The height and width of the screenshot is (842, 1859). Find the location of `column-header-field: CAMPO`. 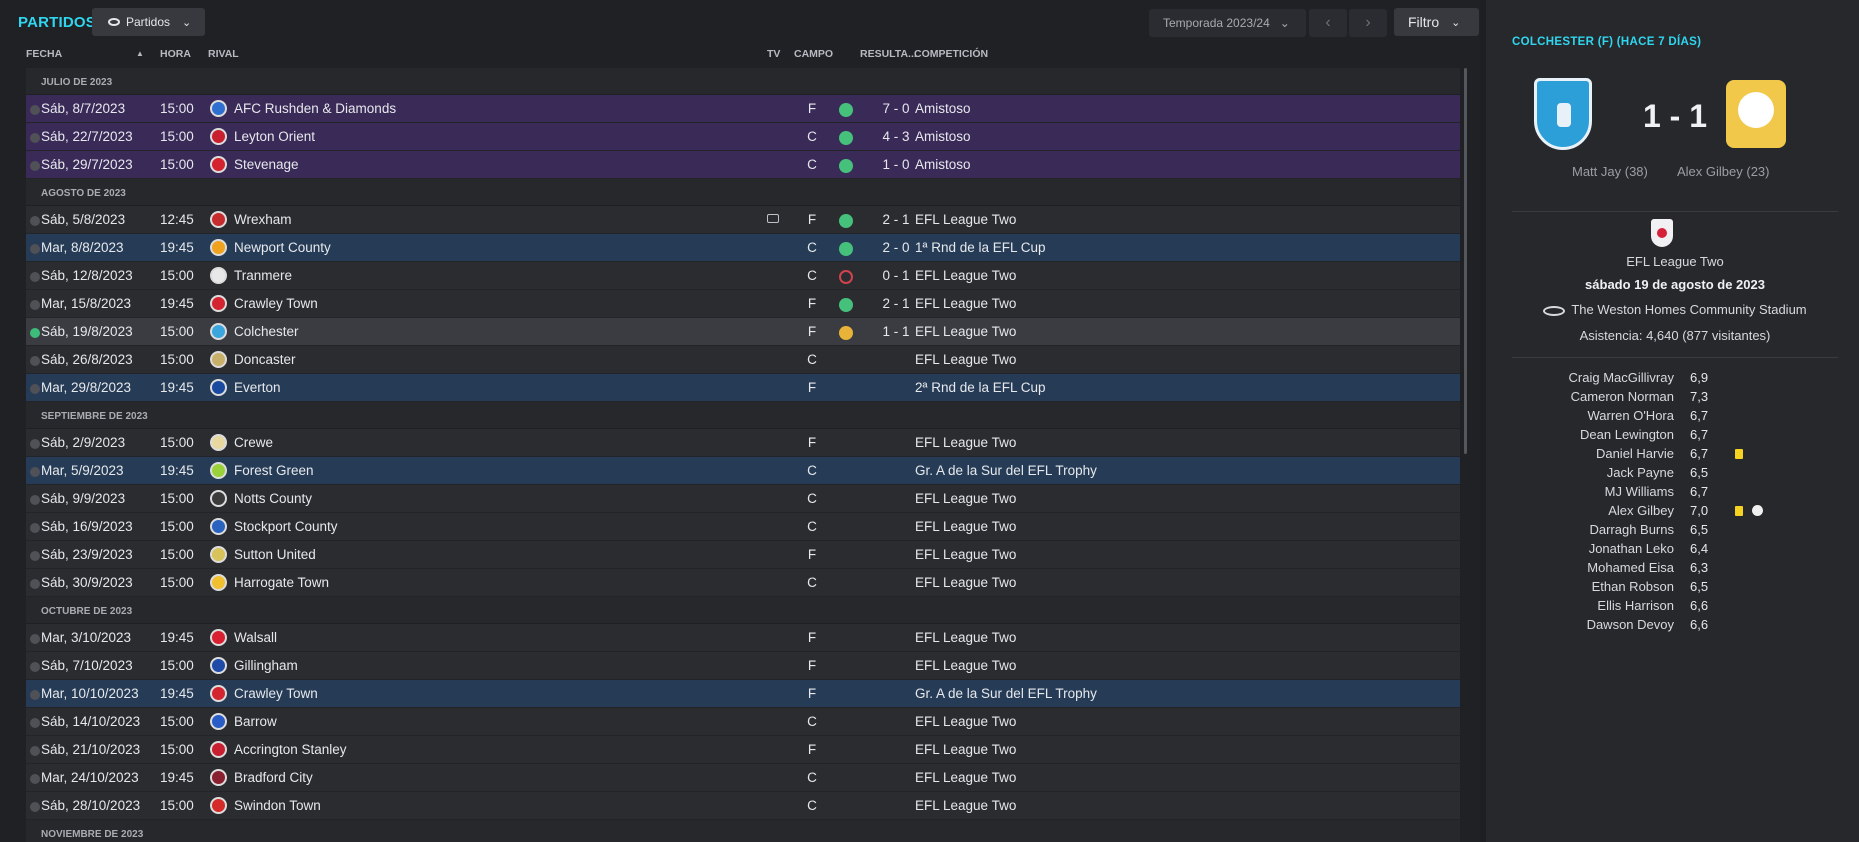

column-header-field: CAMPO is located at coordinates (813, 54).